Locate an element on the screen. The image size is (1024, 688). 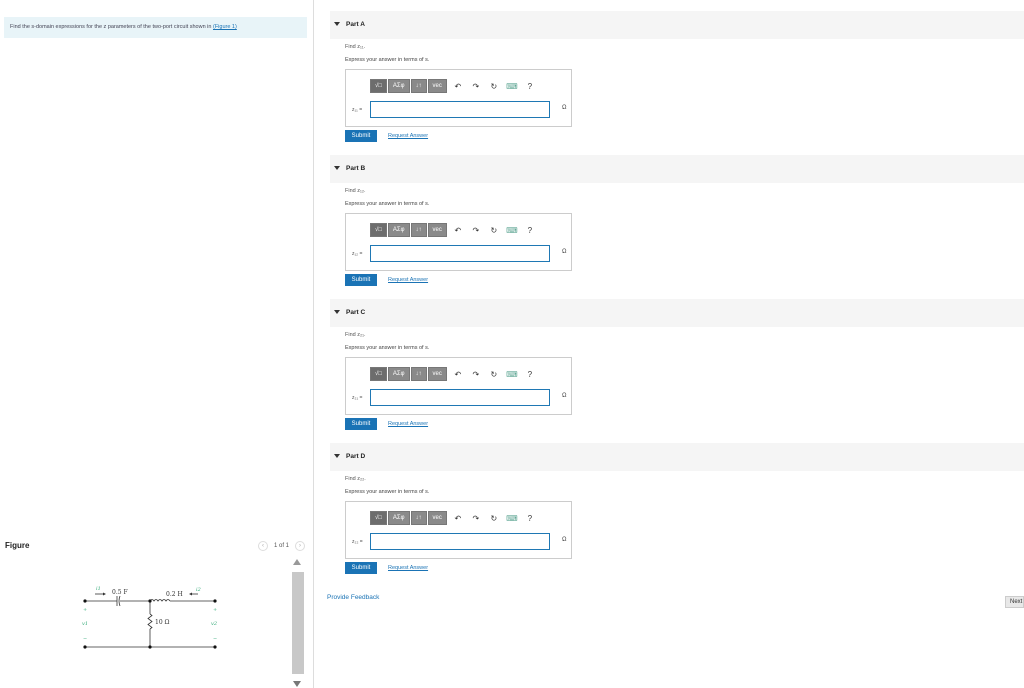
inductor-label: 0.2 H is located at coordinates (174, 594).